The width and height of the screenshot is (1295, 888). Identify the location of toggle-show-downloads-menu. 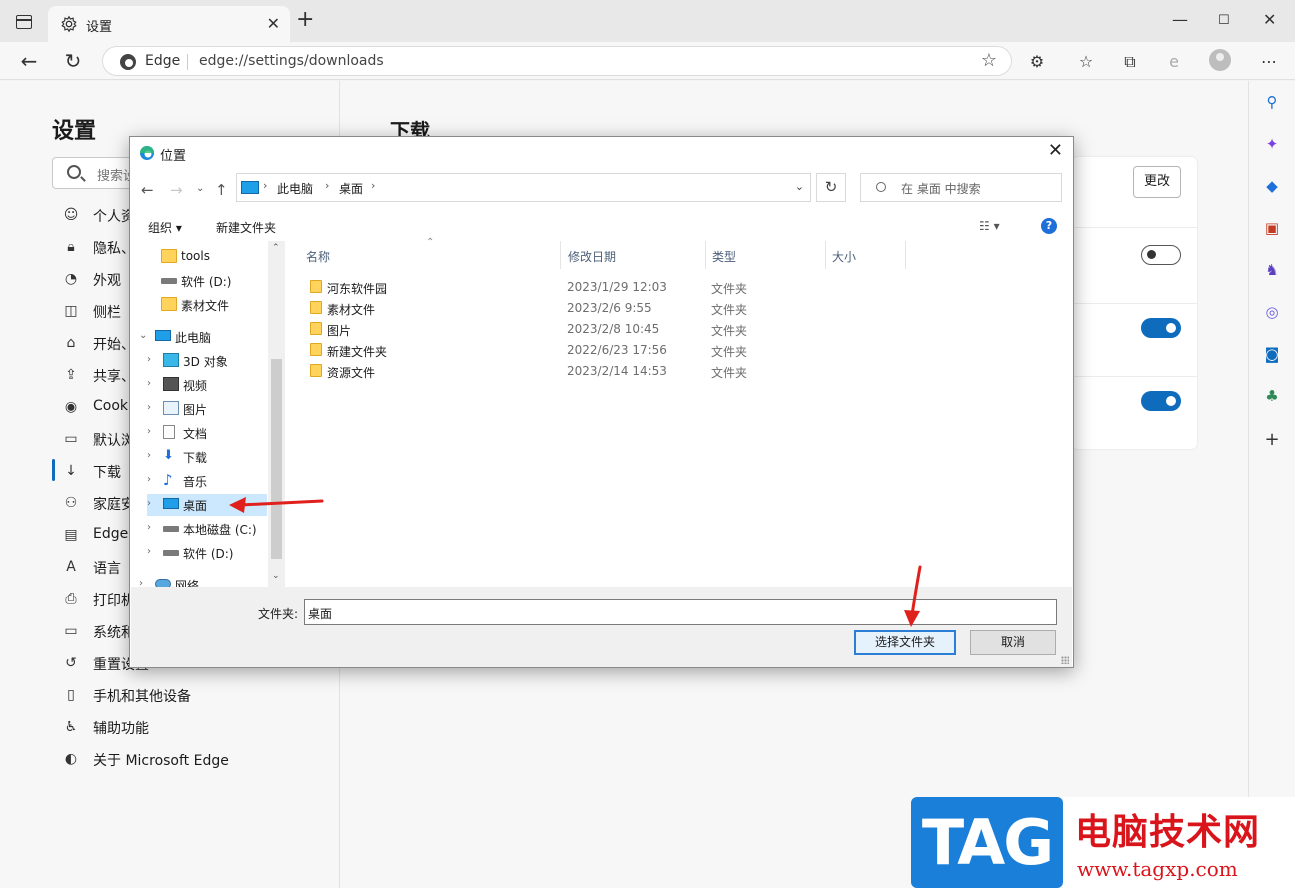
(1161, 401).